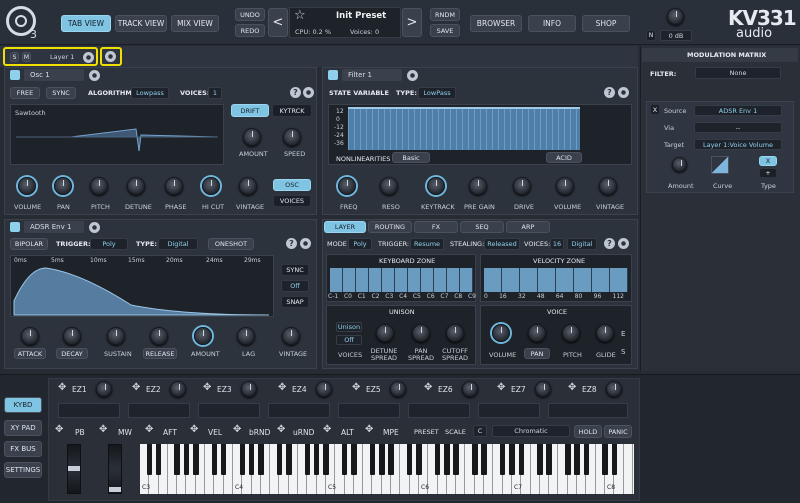  Describe the element at coordinates (478, 186) in the screenshot. I see `filter-pregain-knob` at that location.